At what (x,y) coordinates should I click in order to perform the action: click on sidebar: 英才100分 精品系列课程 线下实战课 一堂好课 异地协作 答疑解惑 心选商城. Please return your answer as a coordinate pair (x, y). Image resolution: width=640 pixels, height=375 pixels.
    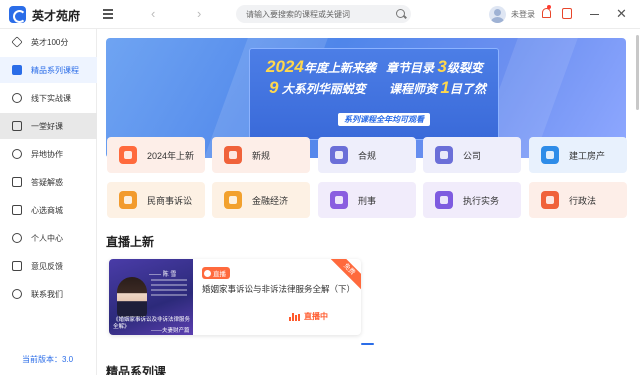
    Looking at the image, I should click on (48, 202).